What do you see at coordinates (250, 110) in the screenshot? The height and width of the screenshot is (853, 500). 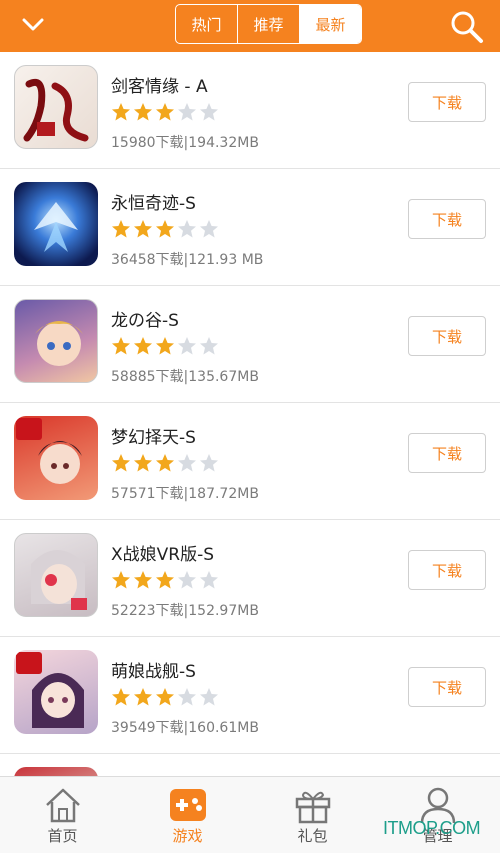 I see `list-item: 剑客情缘 - A 15980下载|194.32MB 下载` at bounding box center [250, 110].